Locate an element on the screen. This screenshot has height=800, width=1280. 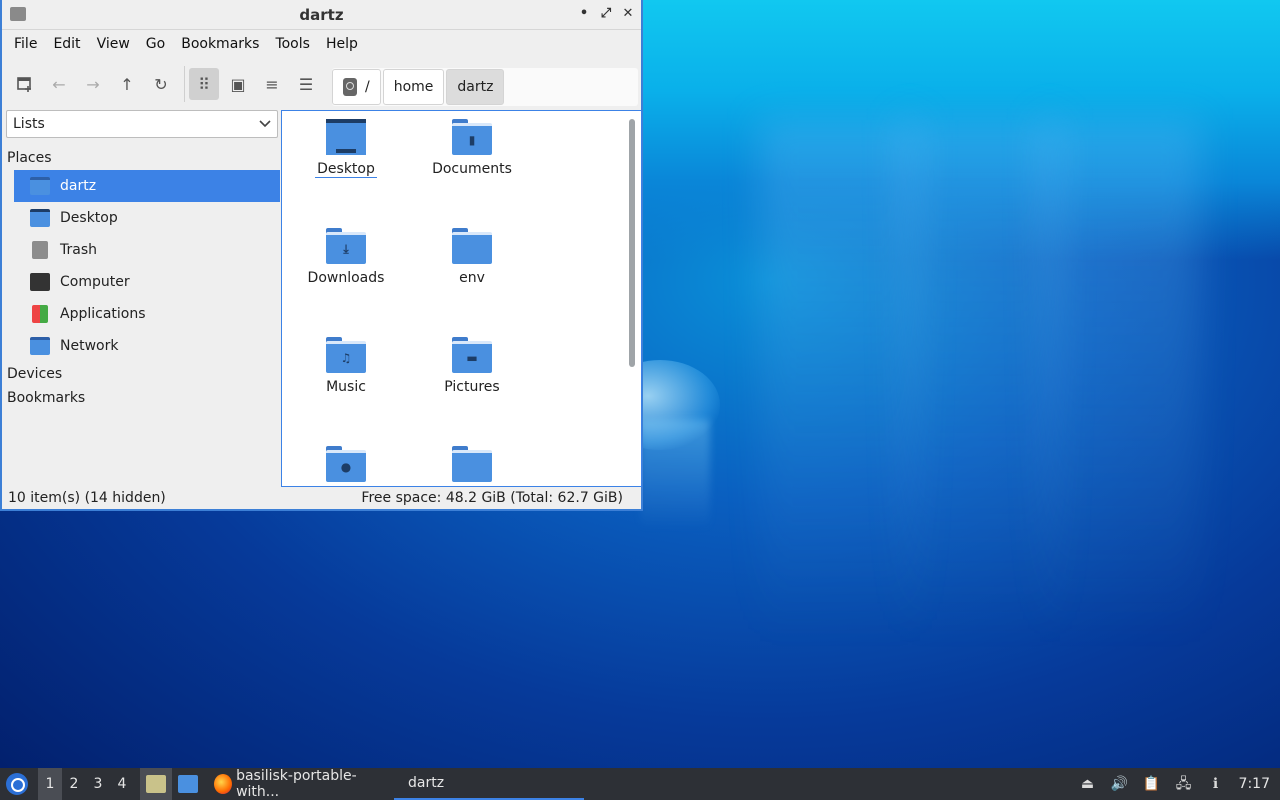
back-arrow-icon: ← is located at coordinates (59, 84).